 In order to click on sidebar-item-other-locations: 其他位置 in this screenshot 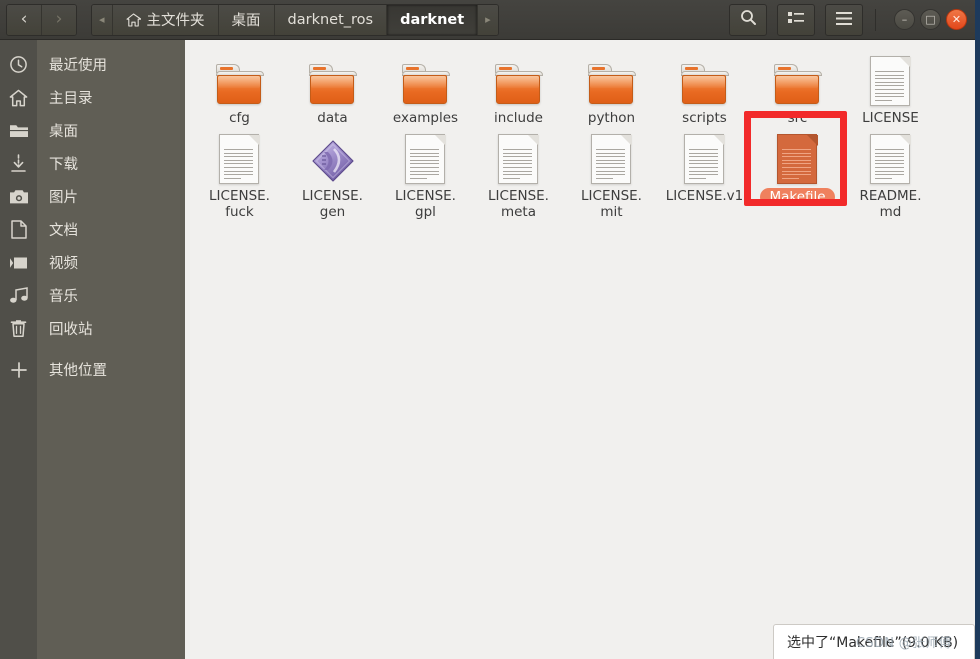, I will do `click(111, 369)`.